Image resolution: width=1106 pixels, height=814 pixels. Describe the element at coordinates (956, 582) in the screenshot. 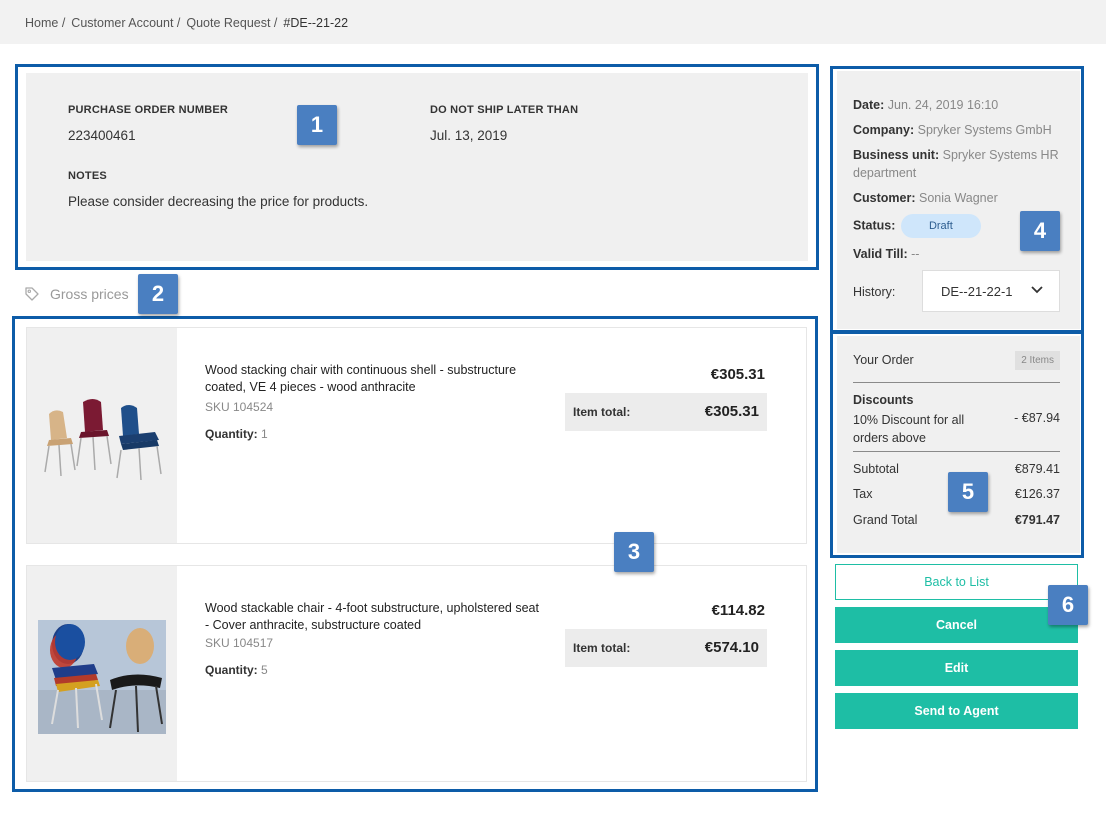

I see `back-to-list-button: Back to List` at that location.